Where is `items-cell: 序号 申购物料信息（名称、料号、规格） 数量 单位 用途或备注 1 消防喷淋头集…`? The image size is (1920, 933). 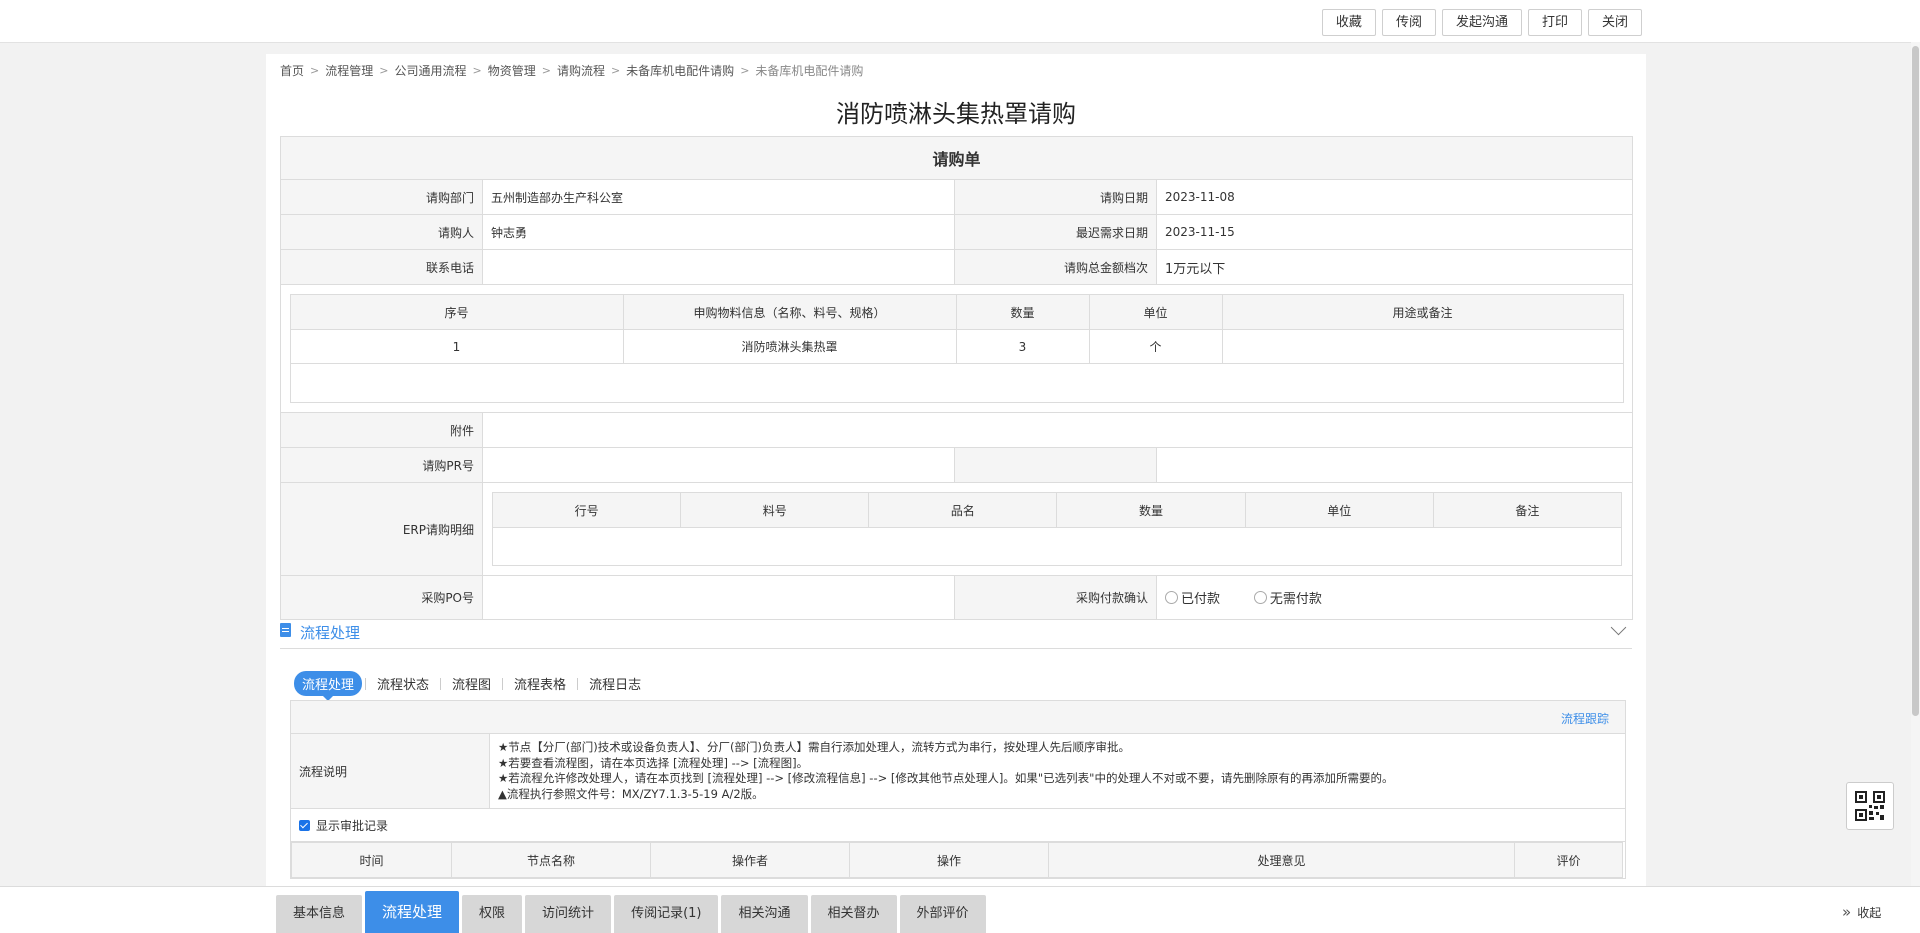 items-cell: 序号 申购物料信息（名称、料号、规格） 数量 单位 用途或备注 1 消防喷淋头集… is located at coordinates (956, 348).